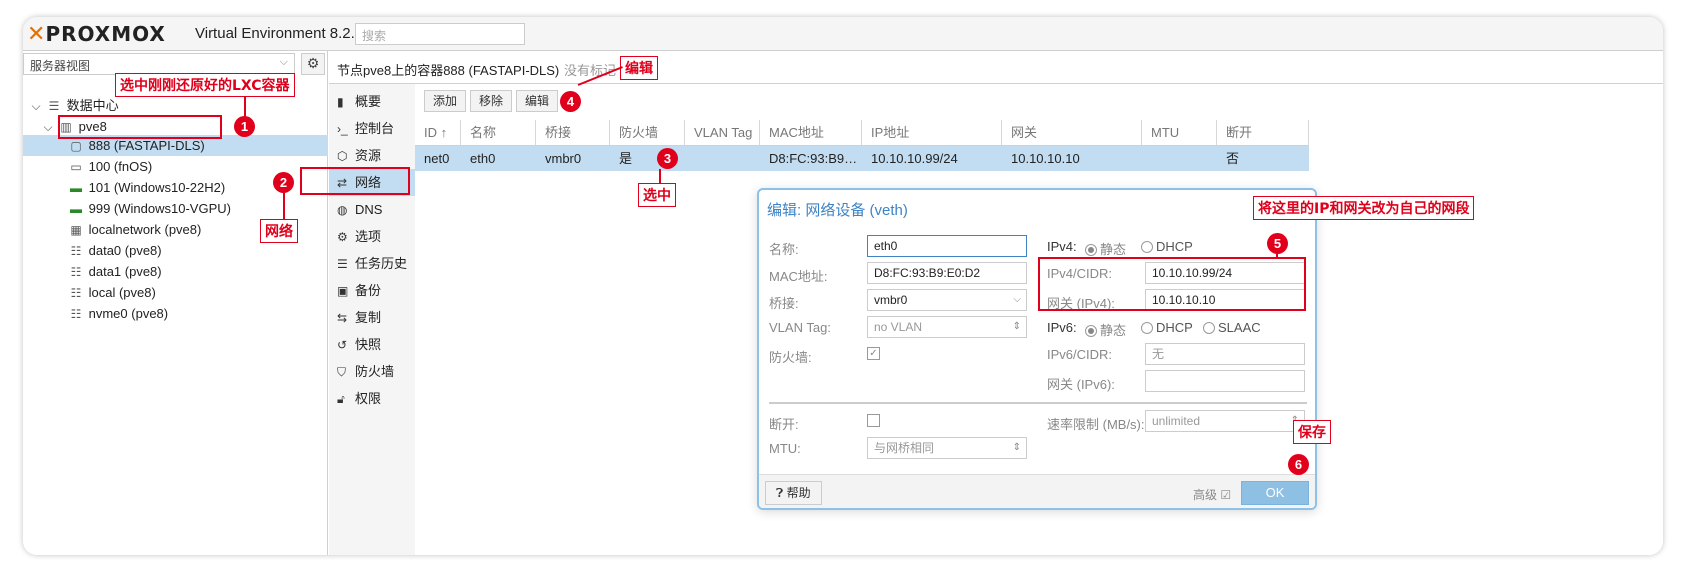  I want to click on column-header-bridge: 桥接, so click(573, 132).